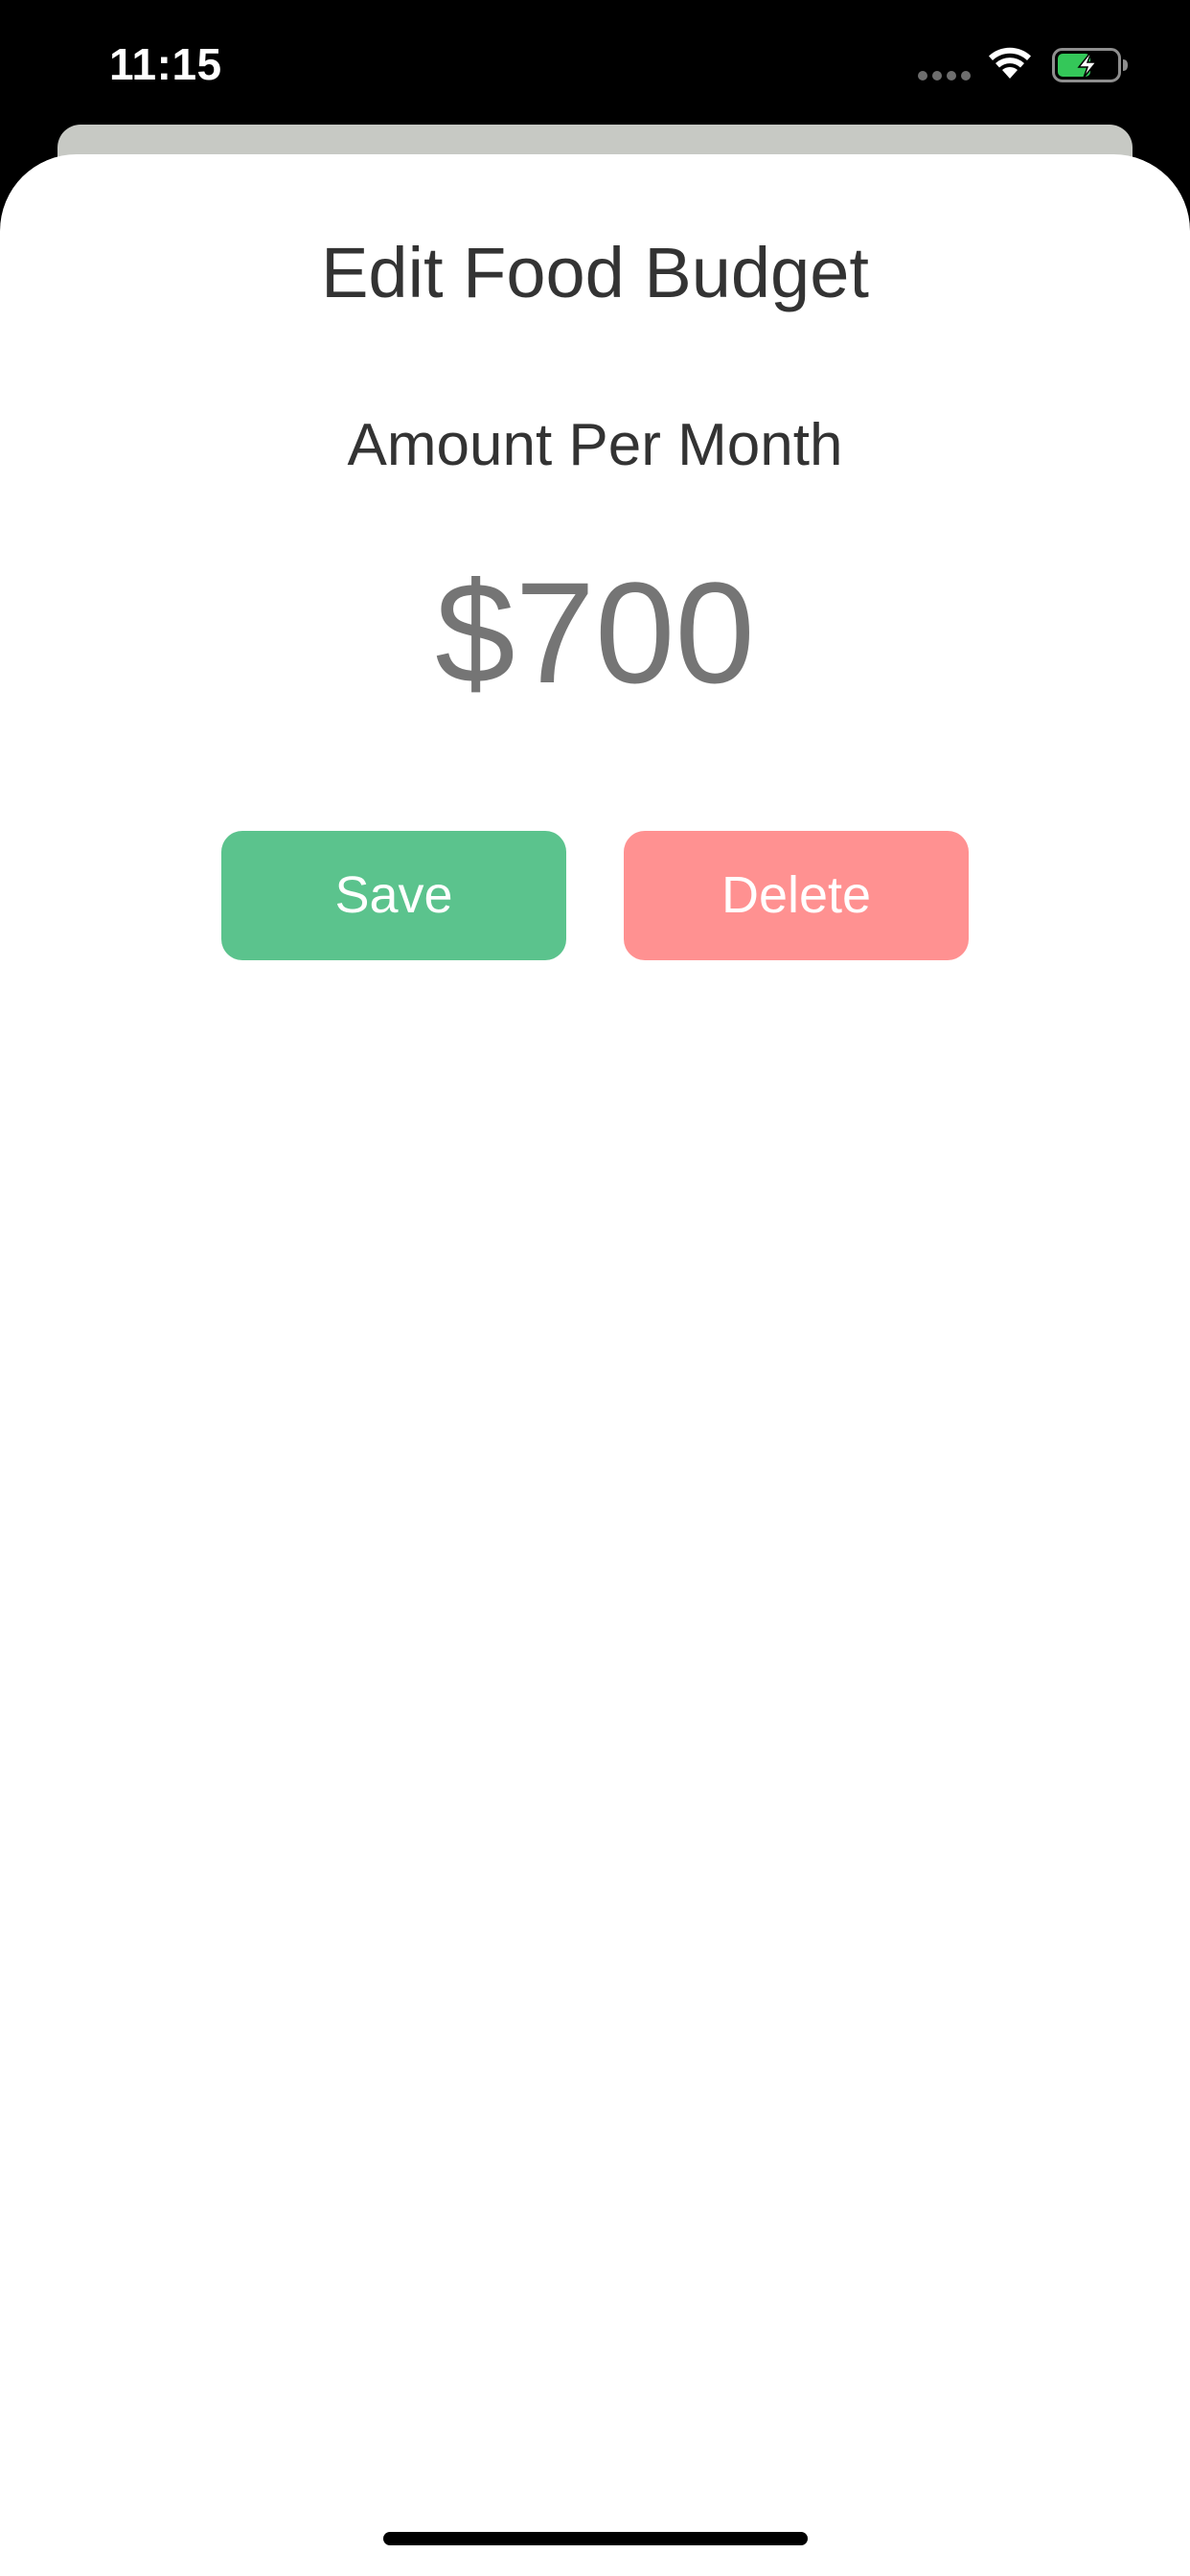 This screenshot has height=2576, width=1190. I want to click on amount-label: Amount Per Month, so click(595, 445).